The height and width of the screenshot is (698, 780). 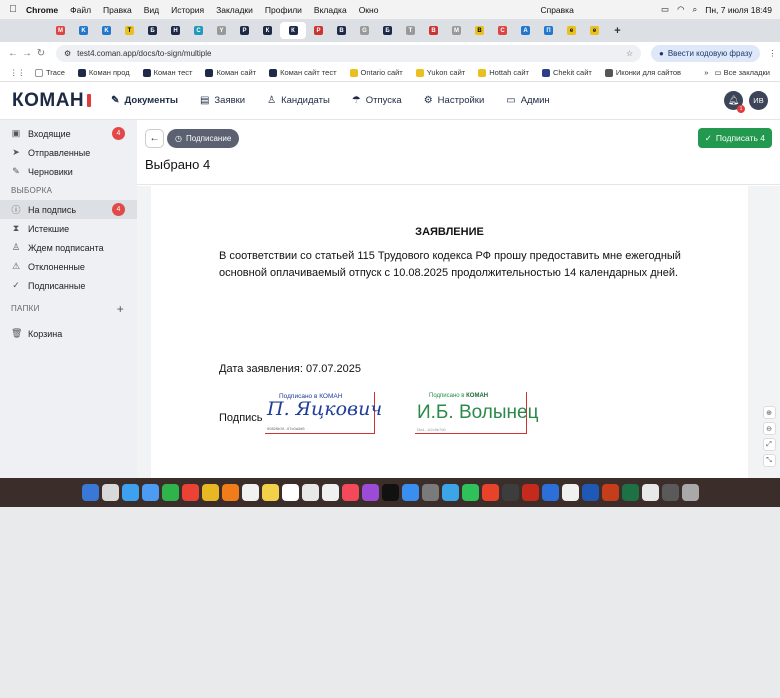 I want to click on sidebar-item-trash: 🗑︎ Корзина, so click(x=68, y=333).